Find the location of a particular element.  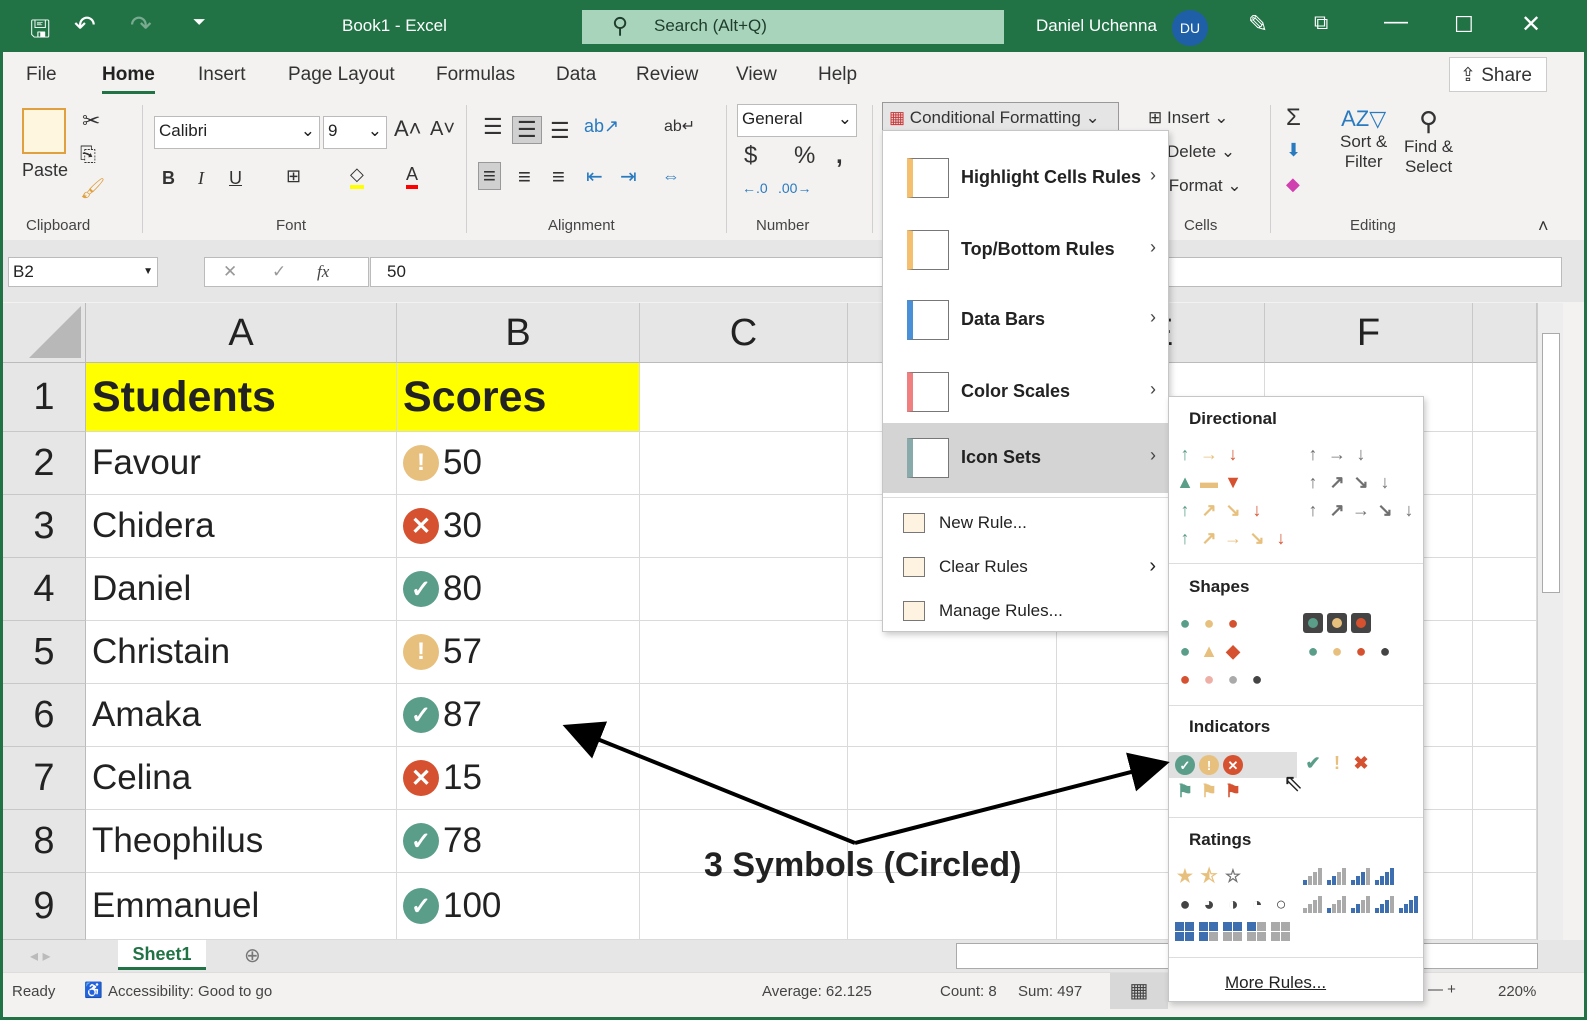

annotation-label: 3 Symbols (Circled) is located at coordinates (863, 865).